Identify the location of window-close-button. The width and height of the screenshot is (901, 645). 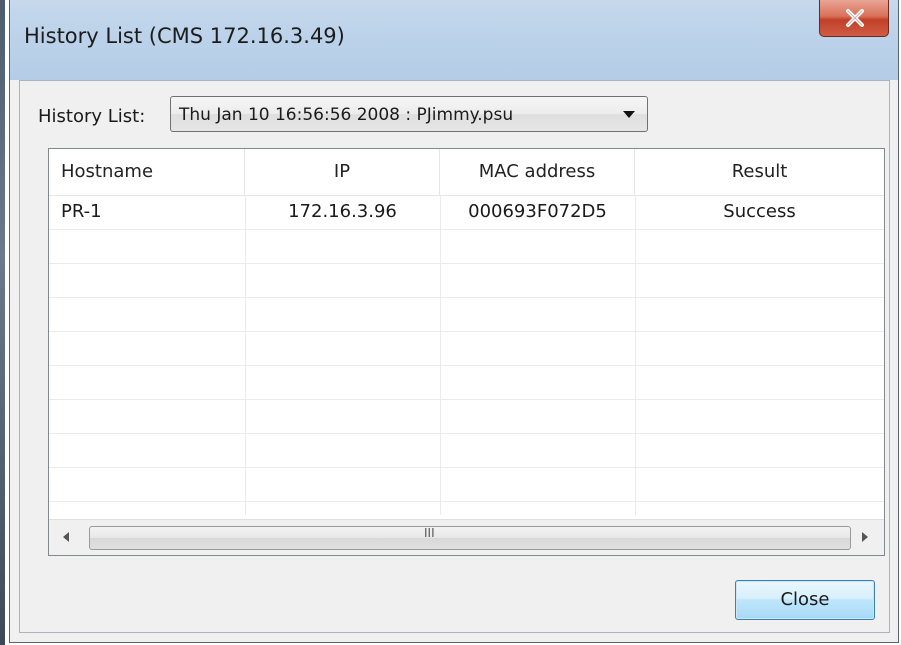
(854, 18).